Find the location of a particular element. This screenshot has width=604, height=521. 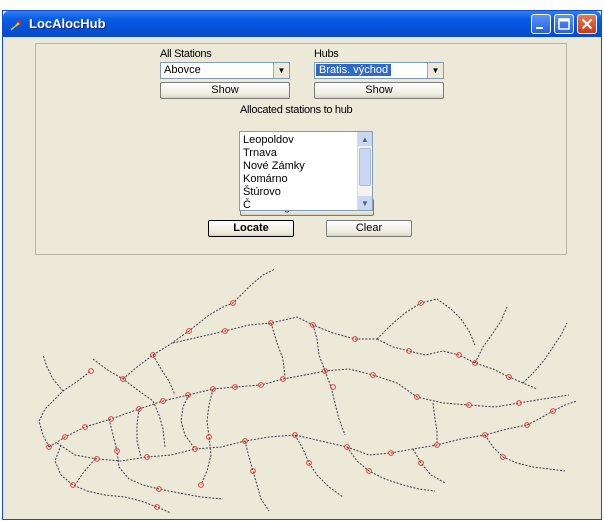

hubs-combo: Bratis. východ ▼ is located at coordinates (379, 70).